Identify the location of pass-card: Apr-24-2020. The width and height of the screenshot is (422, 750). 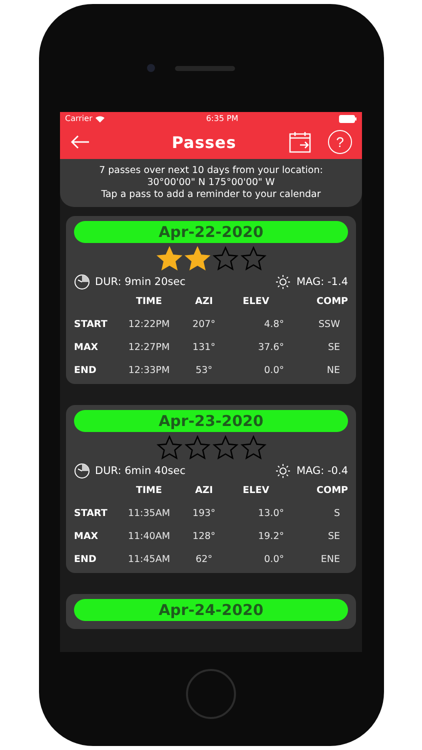
(211, 611).